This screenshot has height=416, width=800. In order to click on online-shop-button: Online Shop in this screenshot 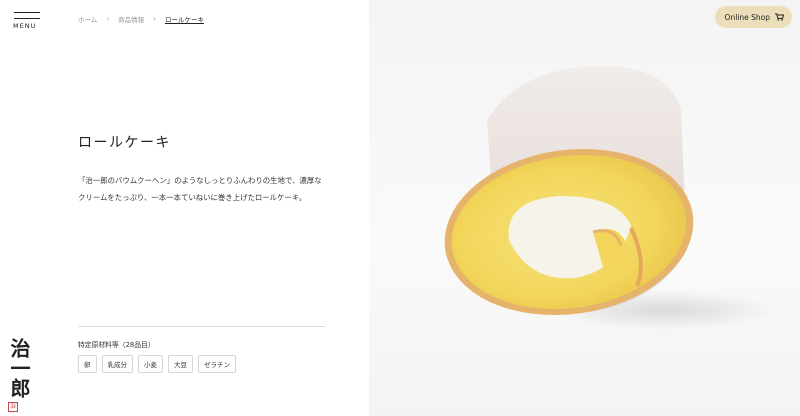, I will do `click(753, 17)`.